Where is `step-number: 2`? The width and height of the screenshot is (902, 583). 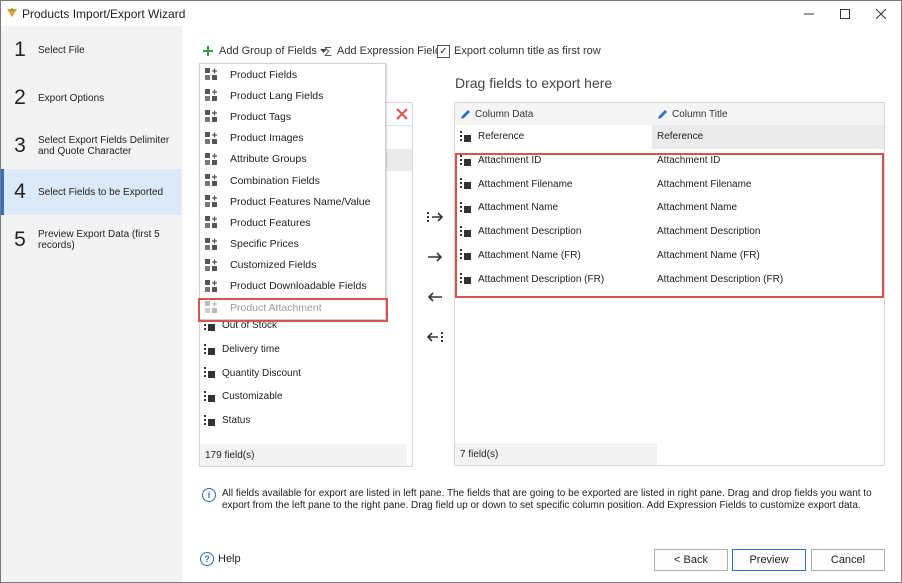
step-number: 2 is located at coordinates (20, 97).